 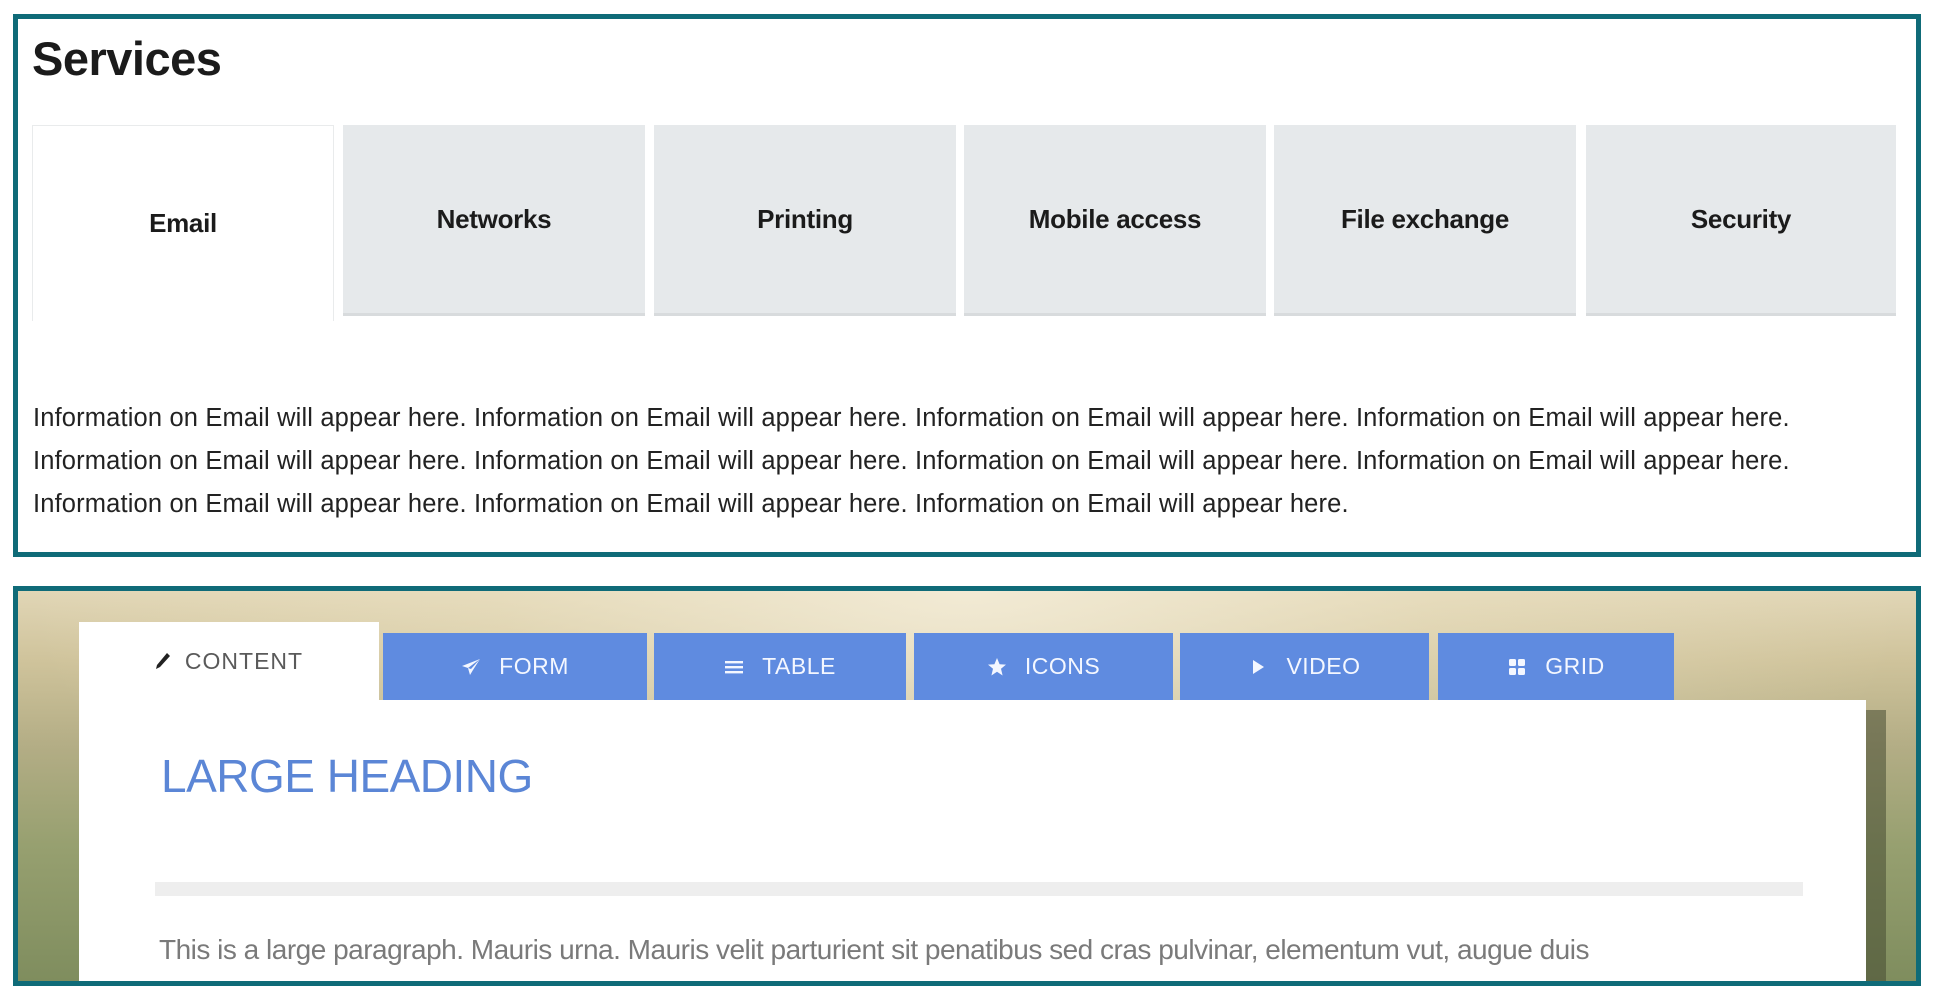 What do you see at coordinates (1517, 667) in the screenshot?
I see `grid-icon` at bounding box center [1517, 667].